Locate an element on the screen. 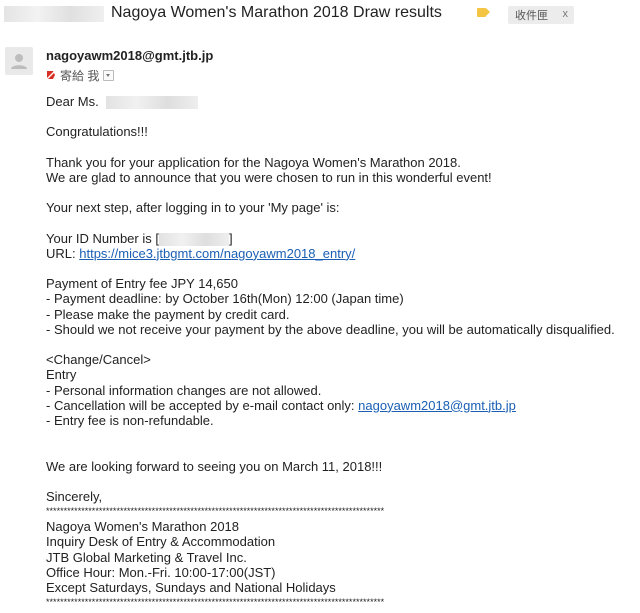 Image resolution: width=640 pixels, height=613 pixels. remove-label-icon: x is located at coordinates (566, 14).